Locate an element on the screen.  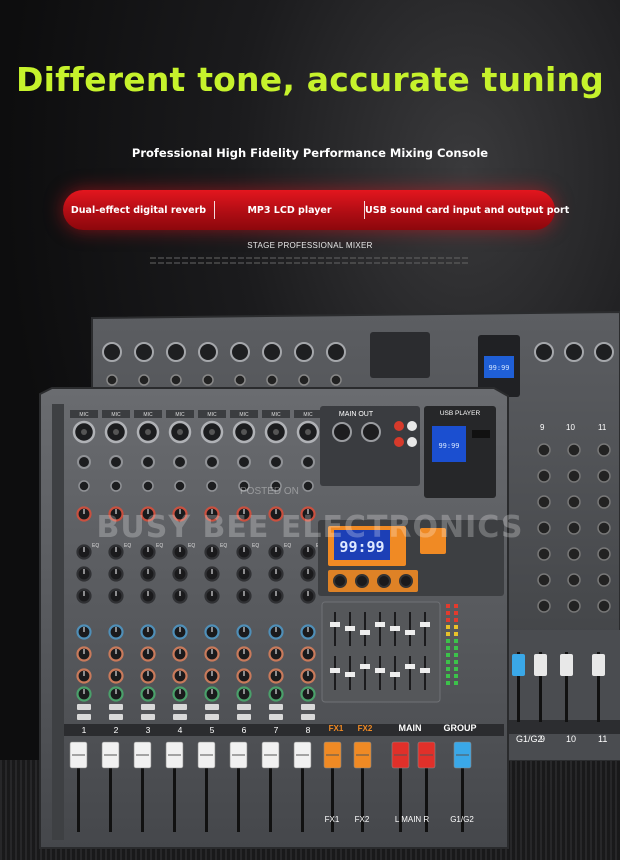
insert-jack is located at coordinates (308, 486).